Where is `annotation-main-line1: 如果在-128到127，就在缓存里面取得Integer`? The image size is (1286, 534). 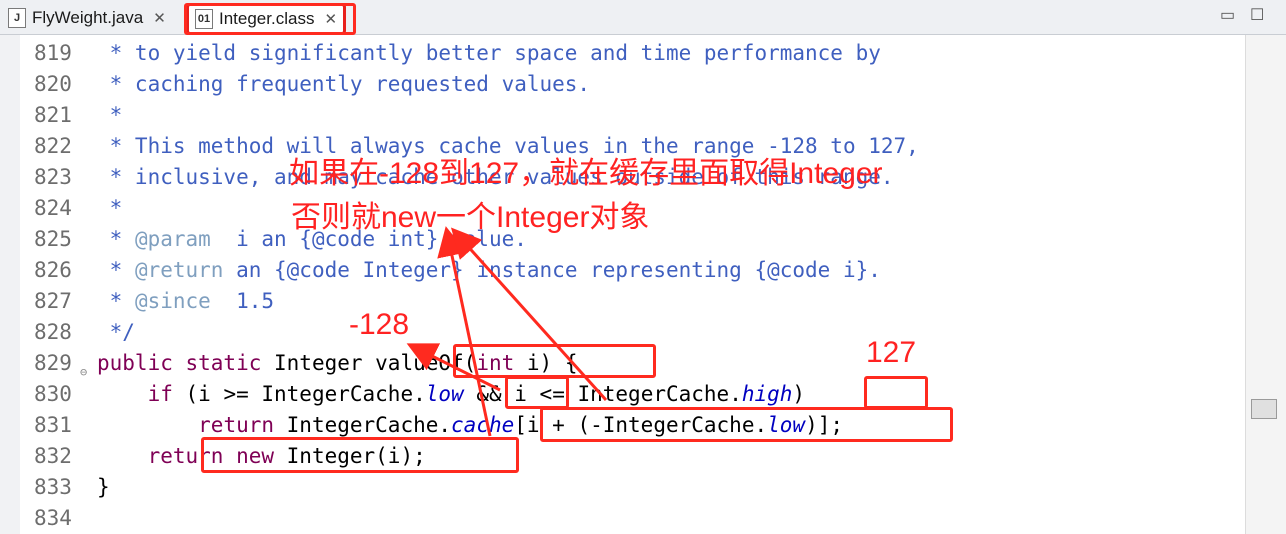
annotation-main-line1: 如果在-128到127，就在缓存里面取得Integer is located at coordinates (586, 173).